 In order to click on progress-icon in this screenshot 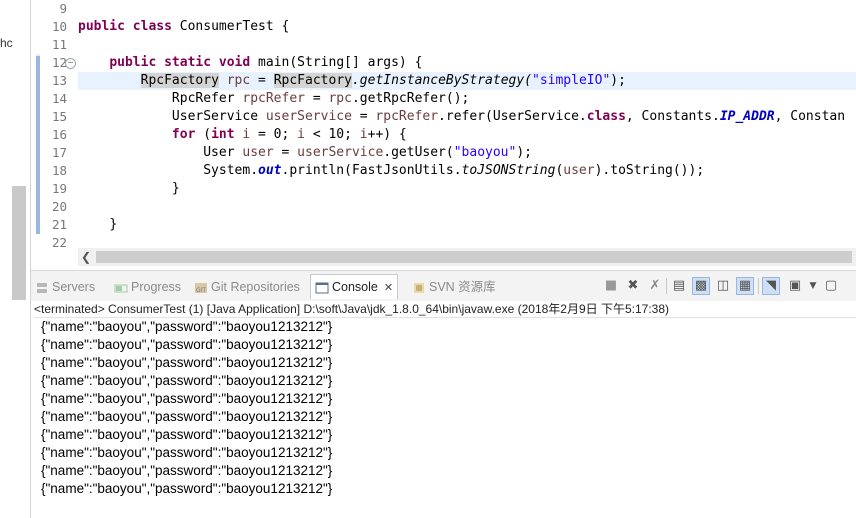, I will do `click(121, 288)`.